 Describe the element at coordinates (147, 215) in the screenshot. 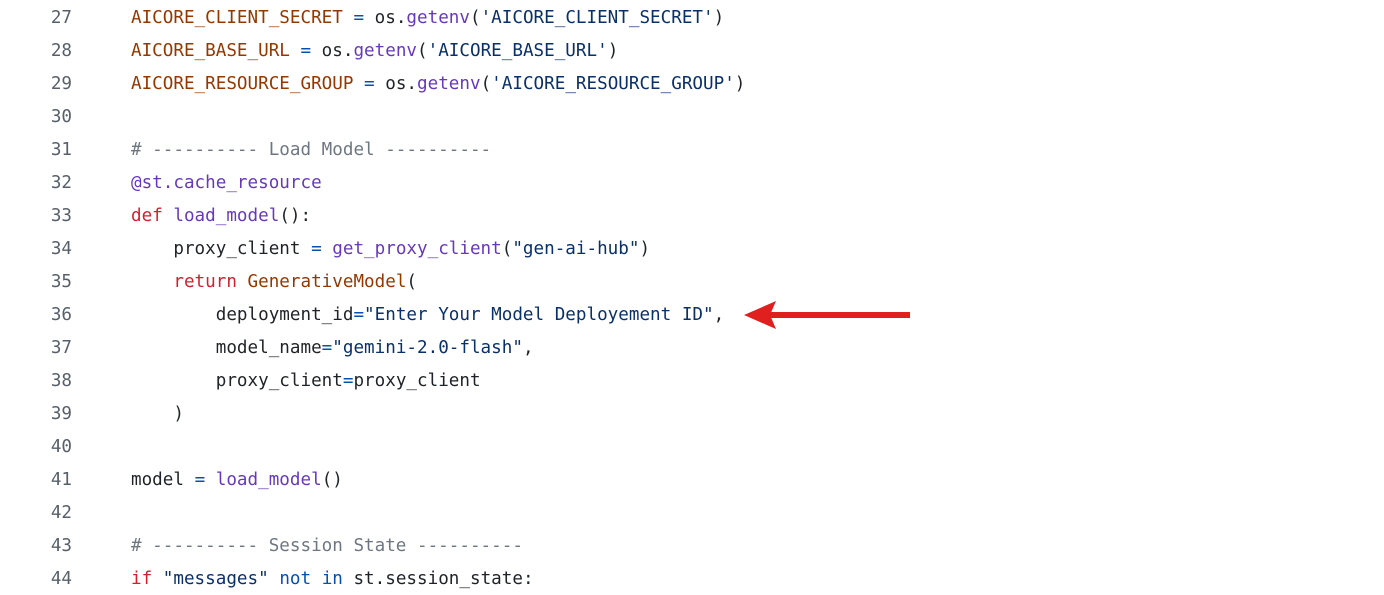

I see `code-token: def` at that location.